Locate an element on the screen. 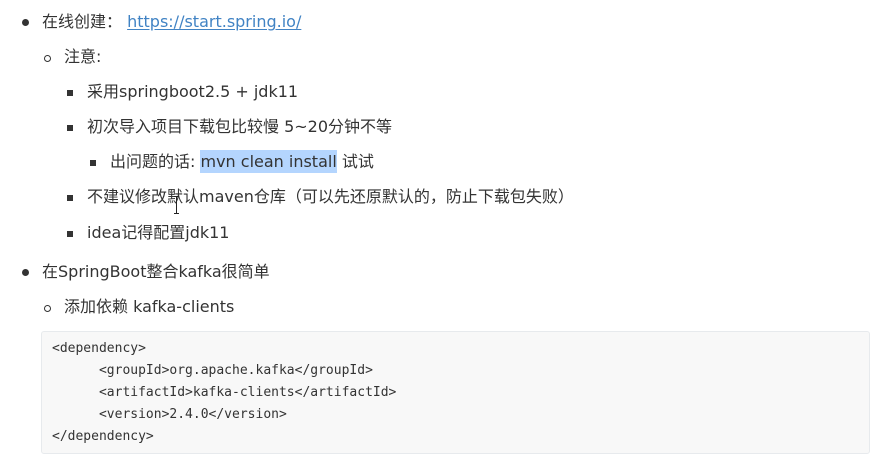 Image resolution: width=884 pixels, height=464 pixels. list-item-add-dependency: 添加依赖 kafka-clients is located at coordinates (149, 306).